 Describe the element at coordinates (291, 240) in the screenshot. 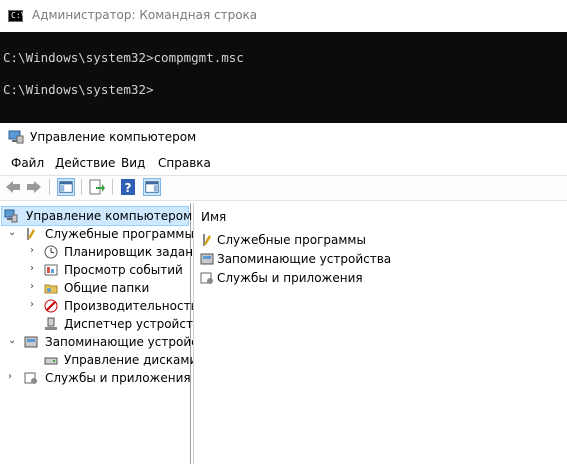

I see `list-item-label: Служебные программы` at that location.